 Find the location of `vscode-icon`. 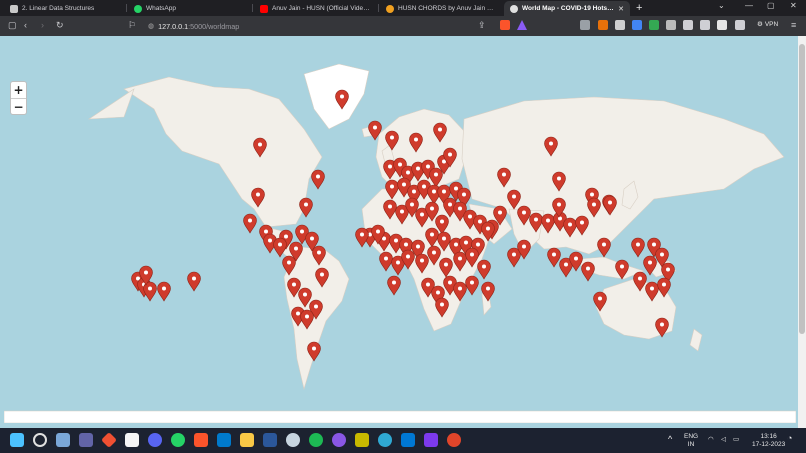

vscode-icon is located at coordinates (224, 440).